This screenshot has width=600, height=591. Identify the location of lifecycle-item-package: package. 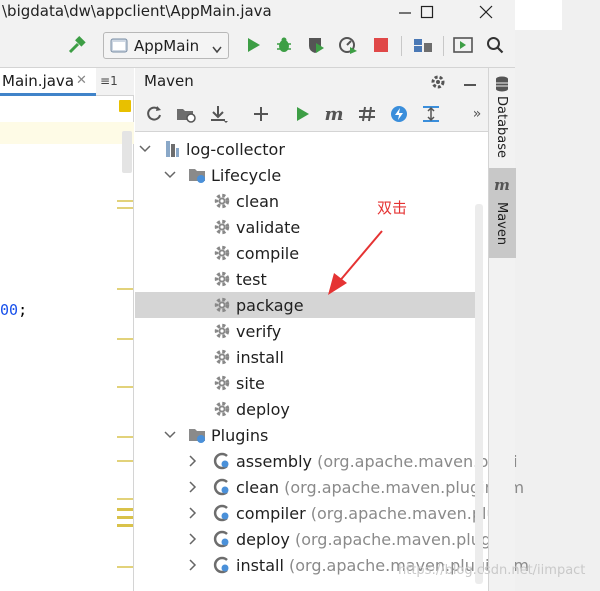
(305, 305).